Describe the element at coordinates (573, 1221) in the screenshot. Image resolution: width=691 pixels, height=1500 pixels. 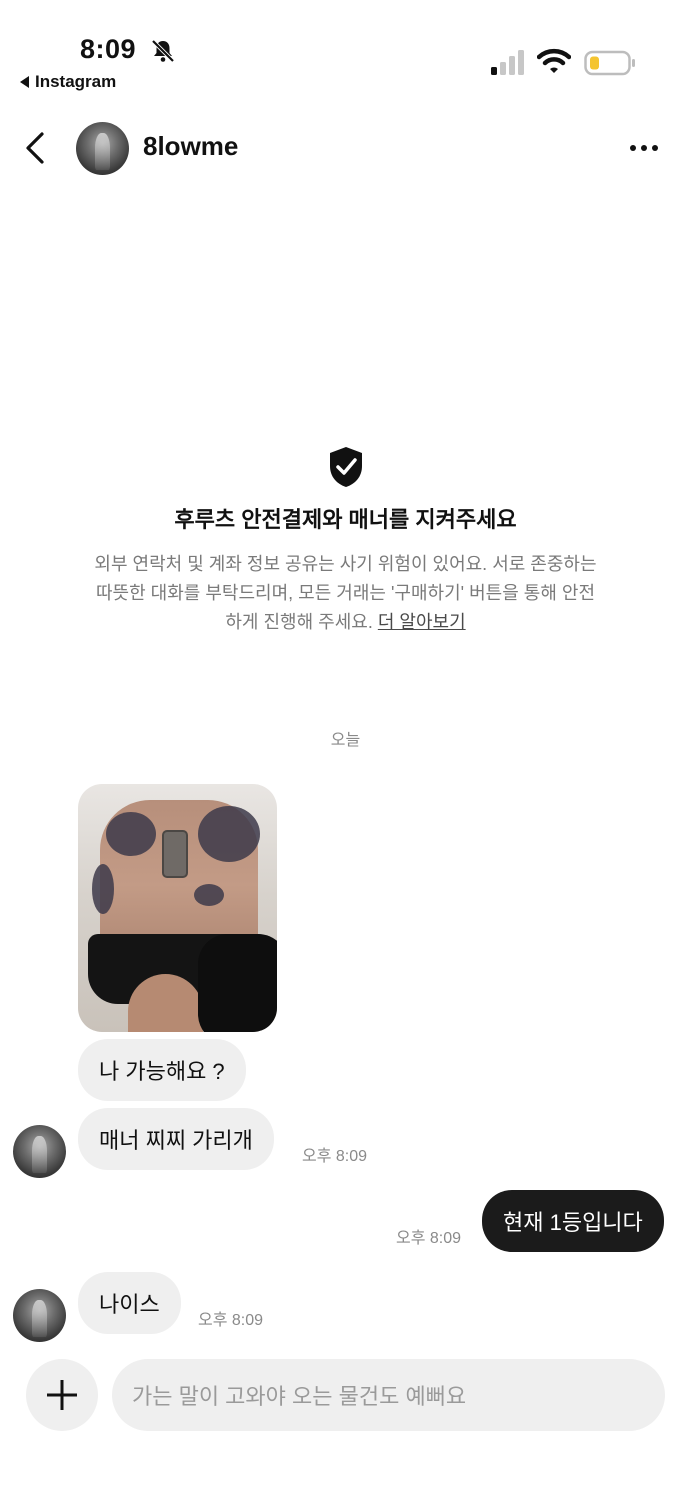
I see `outgoing-message: 현재 1등입니다` at that location.